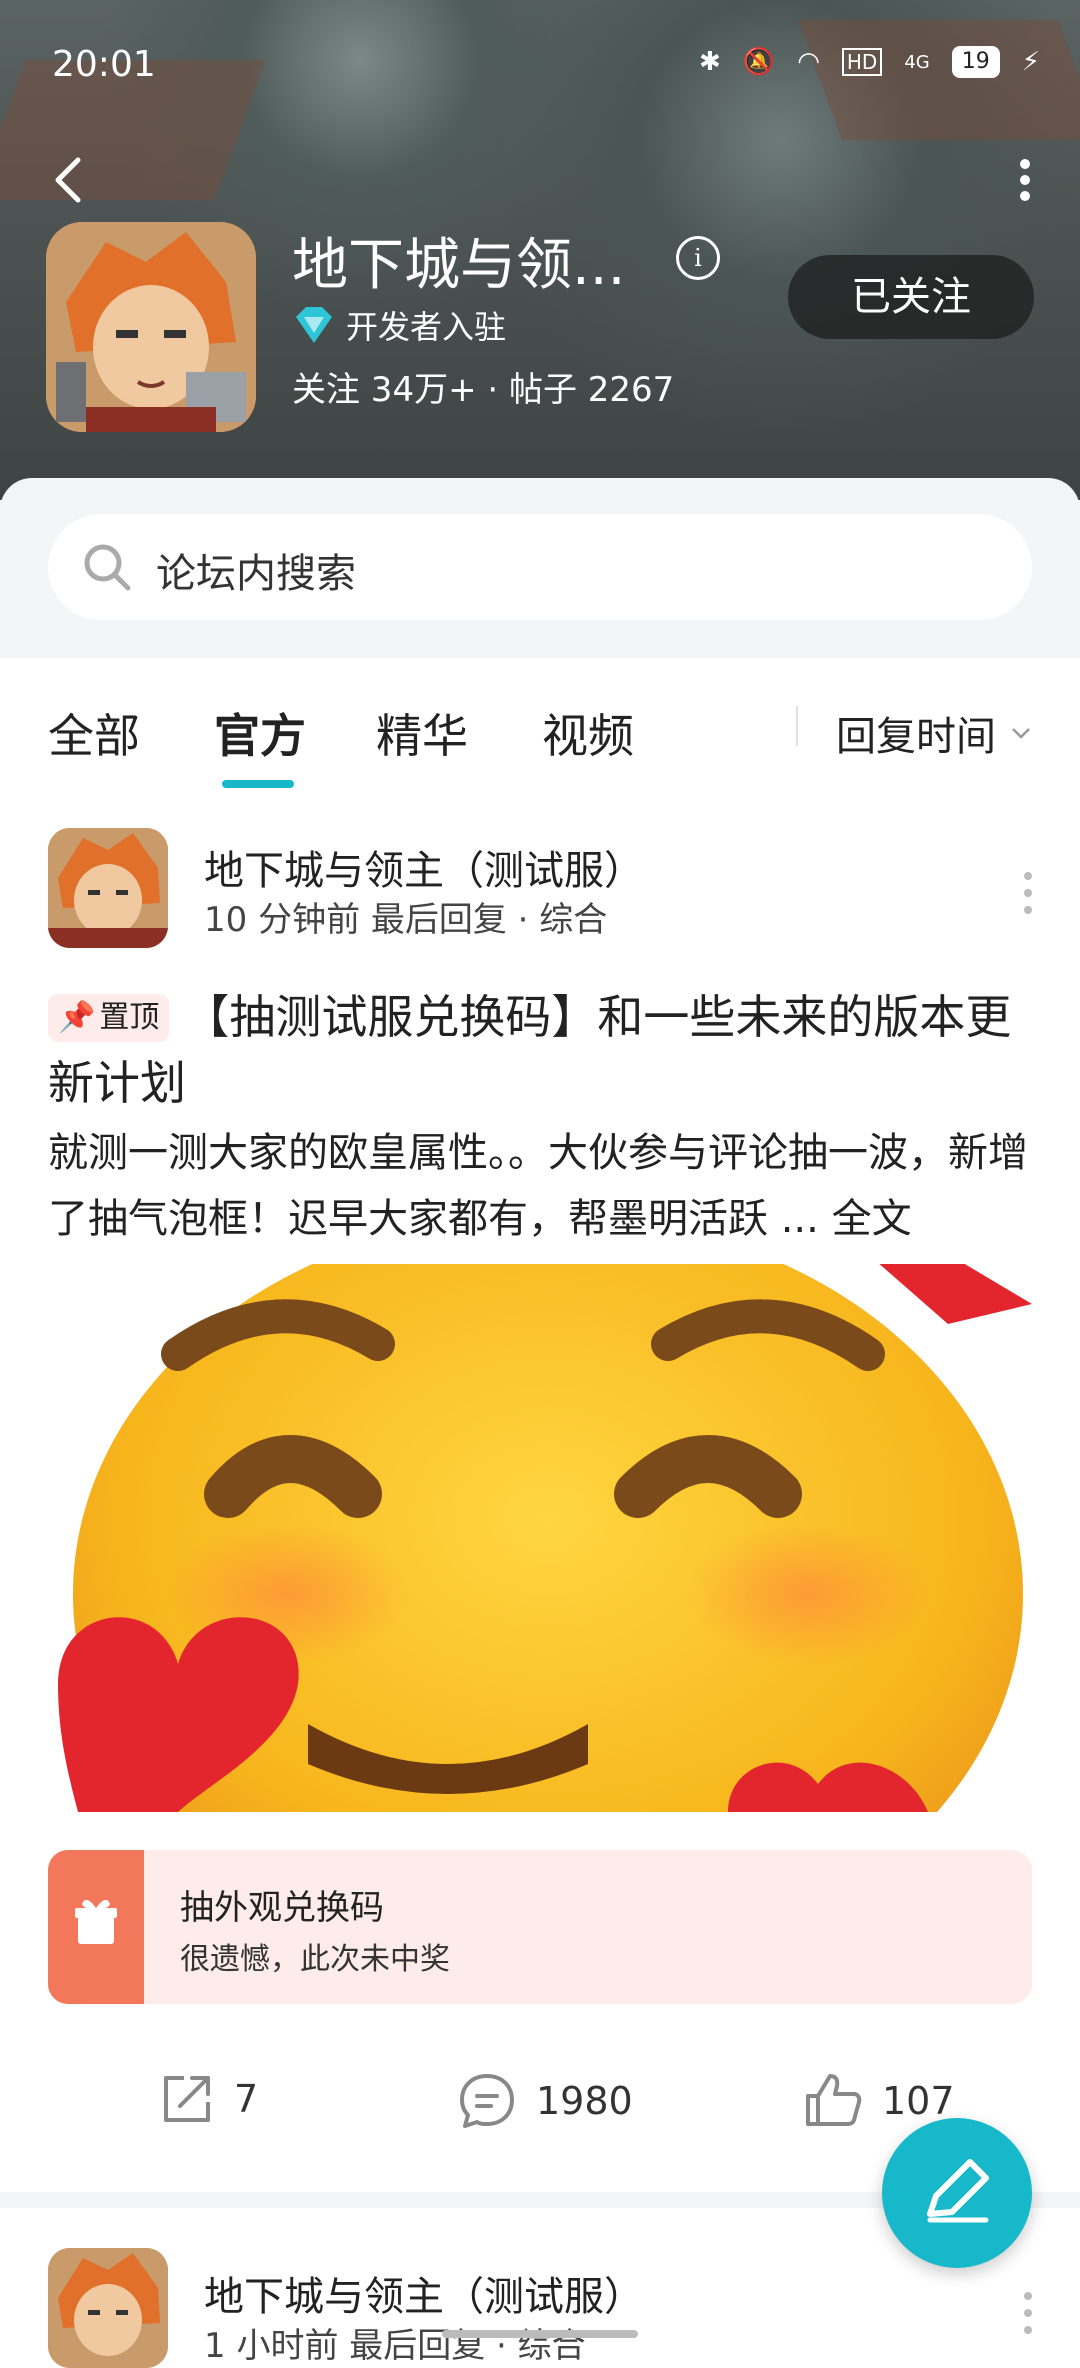 Image resolution: width=1080 pixels, height=2368 pixels. What do you see at coordinates (918, 2101) in the screenshot?
I see `like-count: 107` at bounding box center [918, 2101].